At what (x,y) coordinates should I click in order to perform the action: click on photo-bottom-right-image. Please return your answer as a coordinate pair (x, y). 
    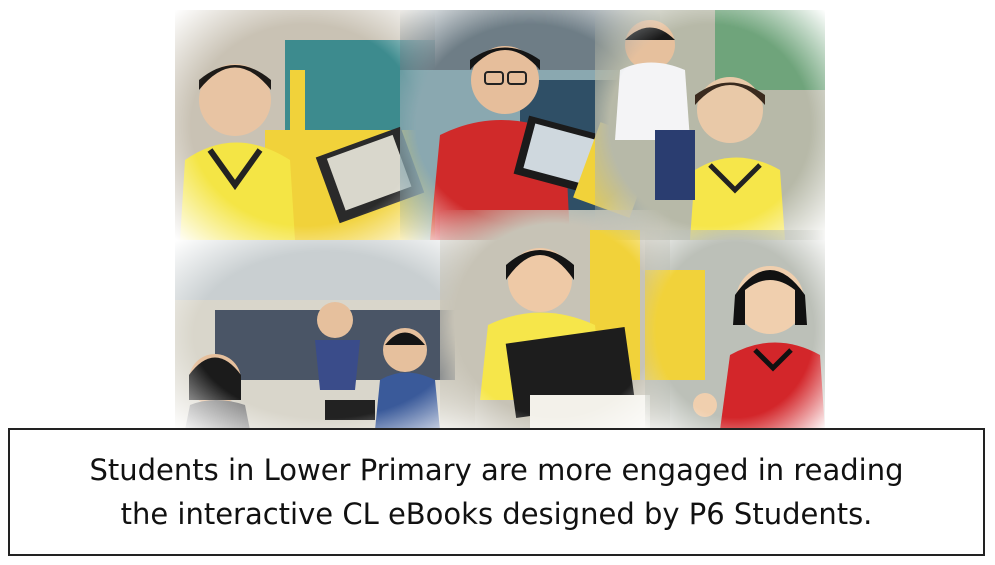
    Looking at the image, I should click on (735, 330).